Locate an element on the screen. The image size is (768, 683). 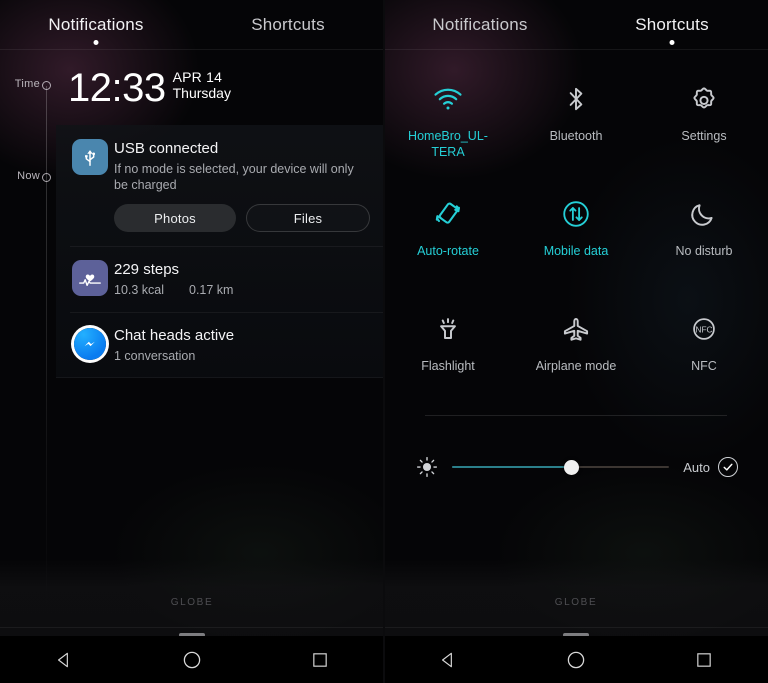
timeline-rail-line is located at coordinates (46, 348).